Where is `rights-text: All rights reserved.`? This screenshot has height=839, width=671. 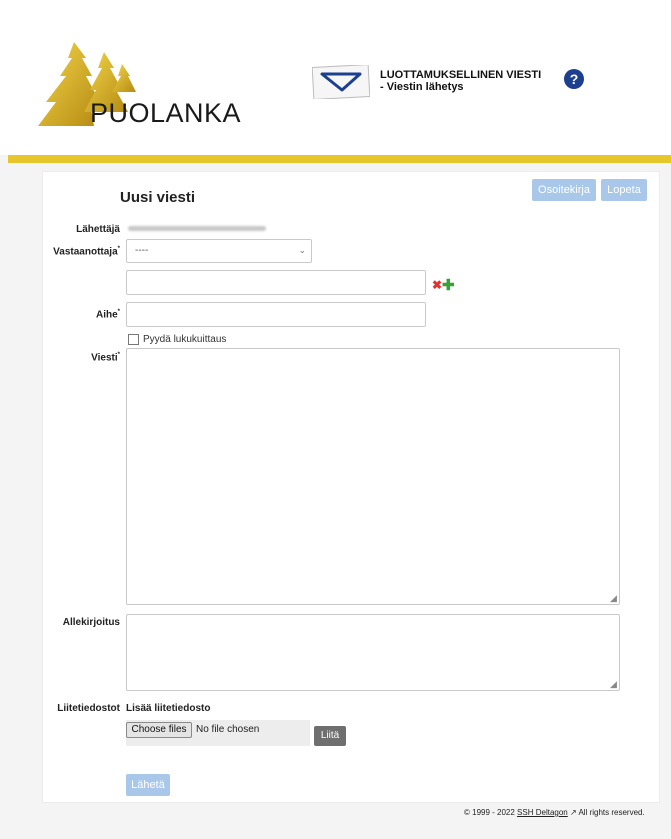
rights-text: All rights reserved. is located at coordinates (610, 812).